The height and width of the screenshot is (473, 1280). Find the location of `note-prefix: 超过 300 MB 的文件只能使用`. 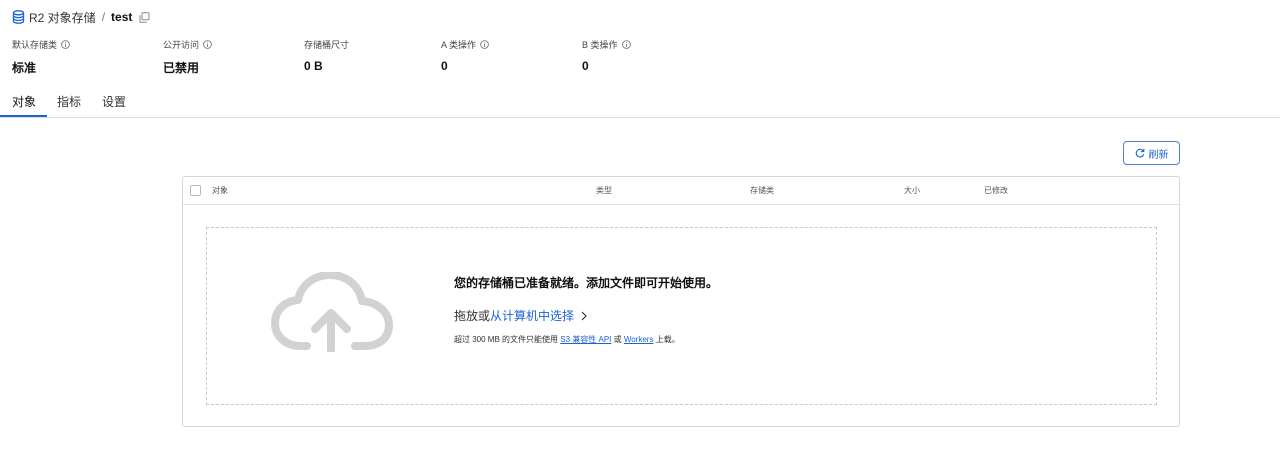

note-prefix: 超过 300 MB 的文件只能使用 is located at coordinates (507, 339).